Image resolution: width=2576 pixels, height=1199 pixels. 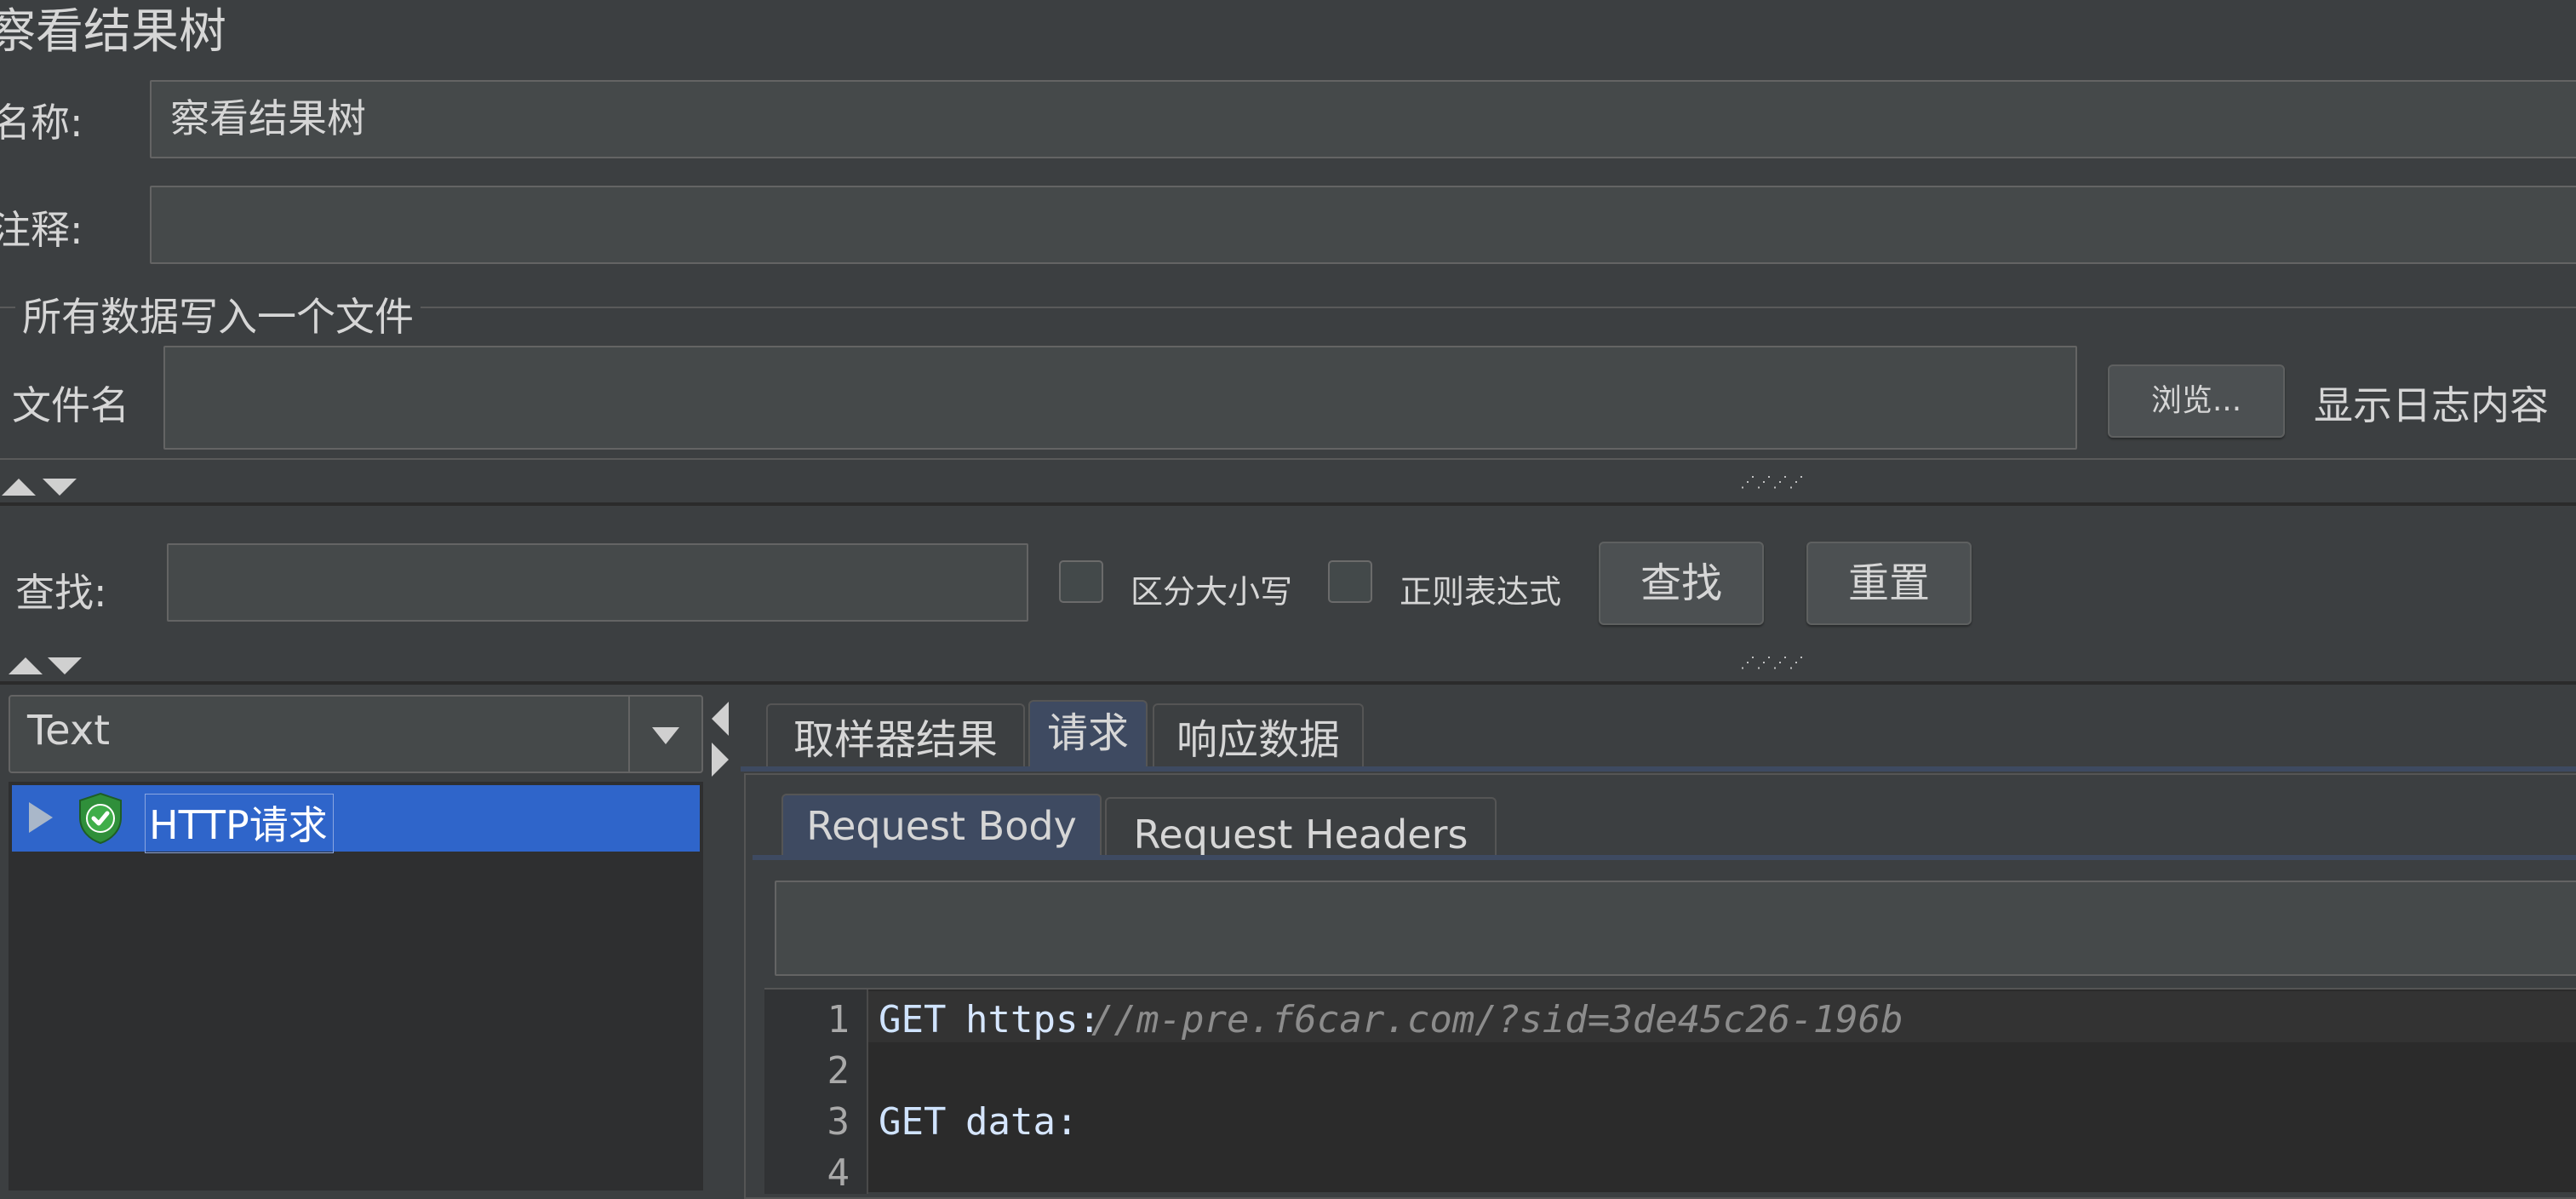 What do you see at coordinates (1022, 1122) in the screenshot?
I see `code-text: data:` at bounding box center [1022, 1122].